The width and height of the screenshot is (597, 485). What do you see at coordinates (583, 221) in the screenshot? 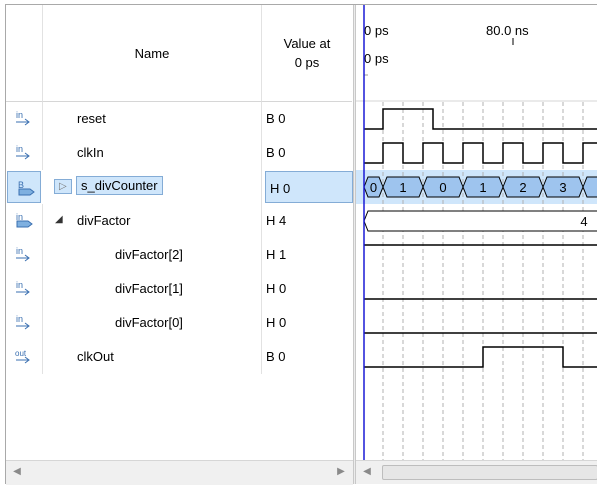
I see `divfactor-value-label: 4` at bounding box center [583, 221].